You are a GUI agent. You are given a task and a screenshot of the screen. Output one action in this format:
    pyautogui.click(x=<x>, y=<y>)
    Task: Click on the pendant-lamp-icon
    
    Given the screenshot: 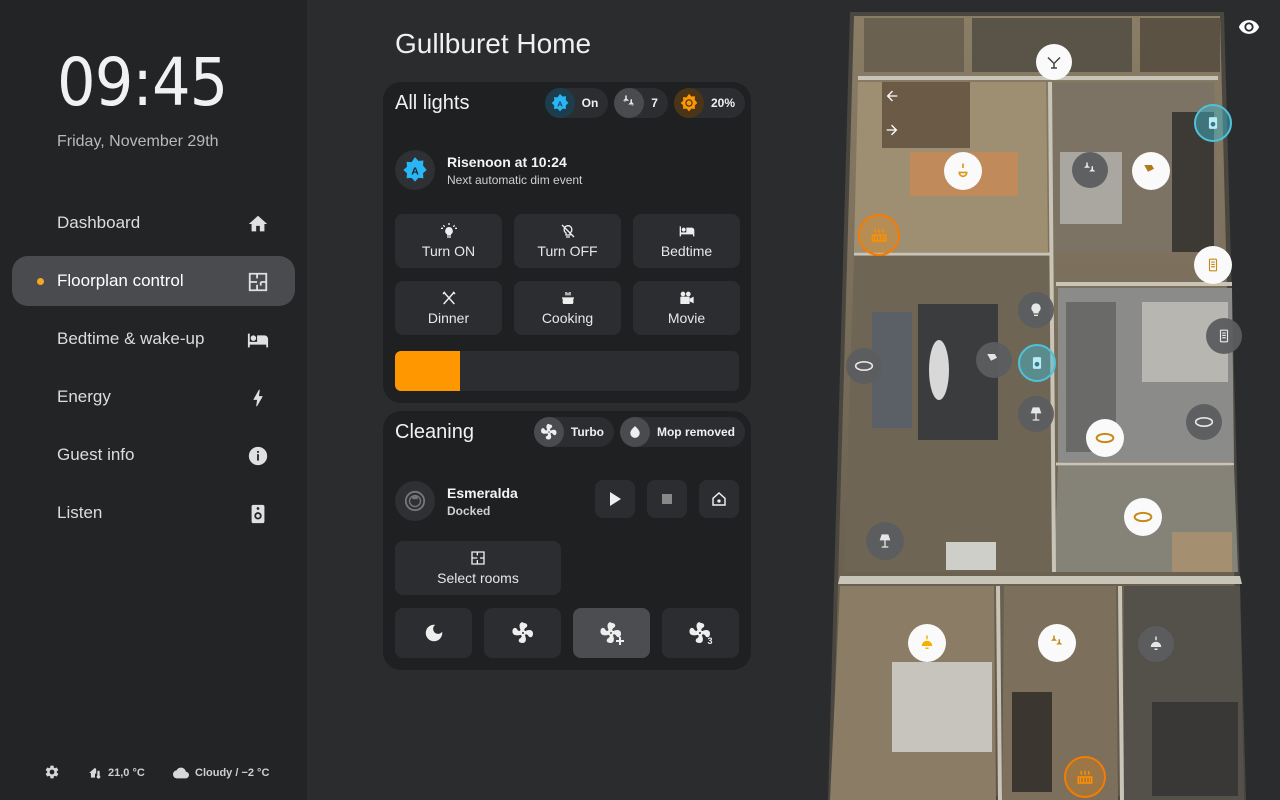 What is the action you would take?
    pyautogui.click(x=963, y=171)
    